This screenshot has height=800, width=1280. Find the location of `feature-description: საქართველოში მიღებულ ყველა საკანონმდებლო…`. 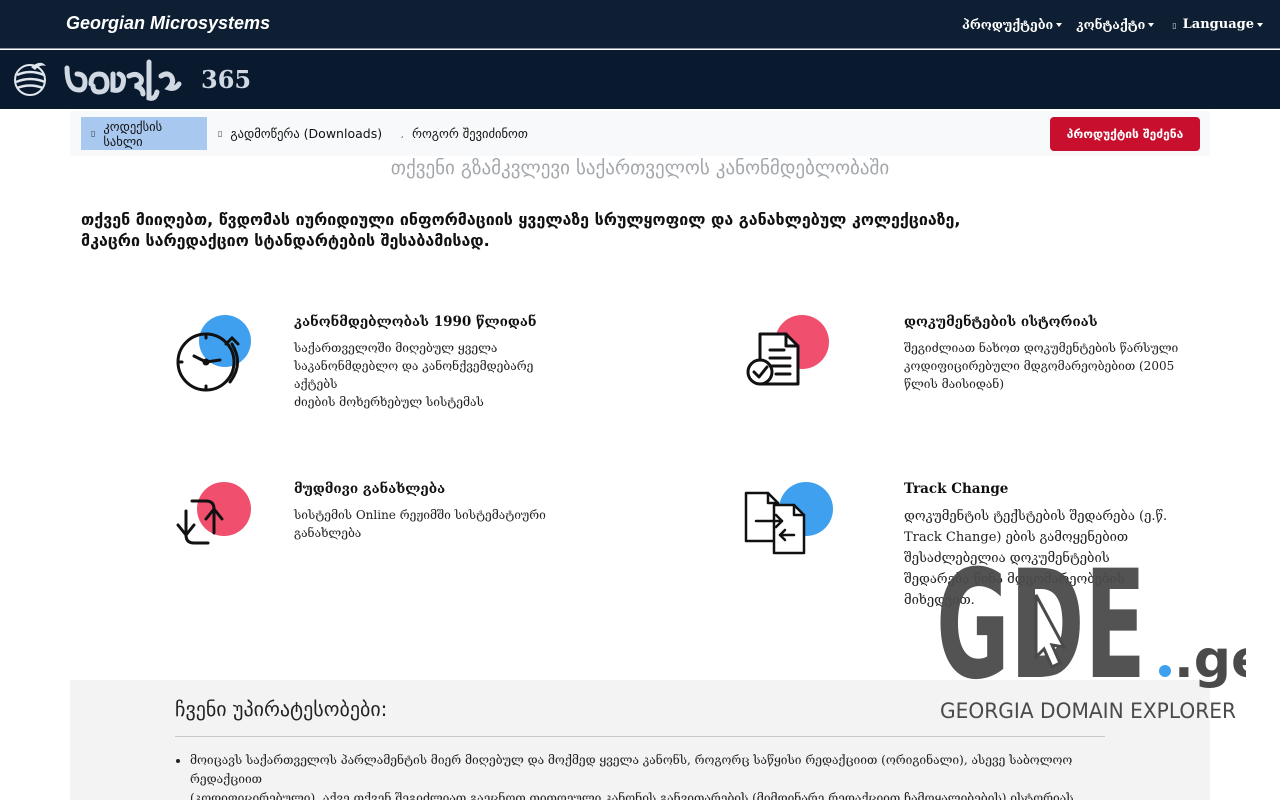

feature-description: საქართველოში მიღებულ ყველა საკანონმდებლო… is located at coordinates (424, 375).